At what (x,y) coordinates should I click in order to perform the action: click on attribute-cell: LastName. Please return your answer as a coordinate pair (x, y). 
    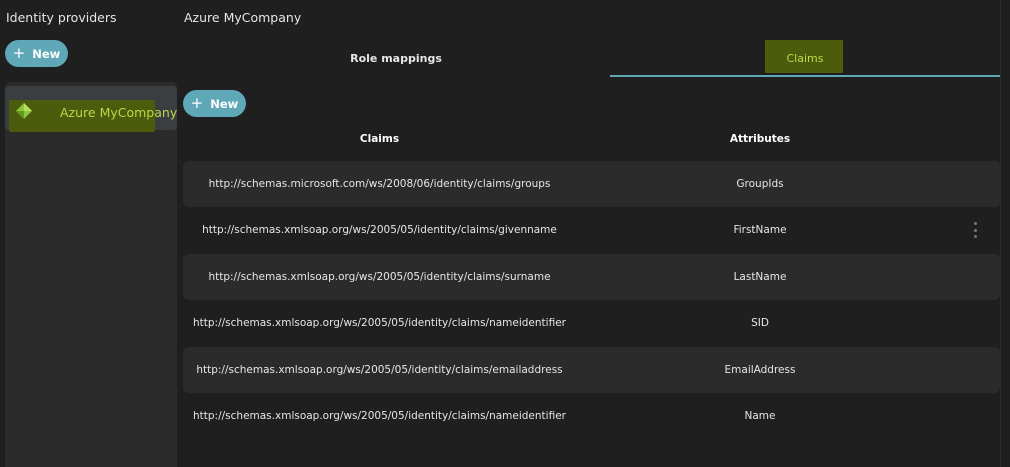
    Looking at the image, I should click on (760, 277).